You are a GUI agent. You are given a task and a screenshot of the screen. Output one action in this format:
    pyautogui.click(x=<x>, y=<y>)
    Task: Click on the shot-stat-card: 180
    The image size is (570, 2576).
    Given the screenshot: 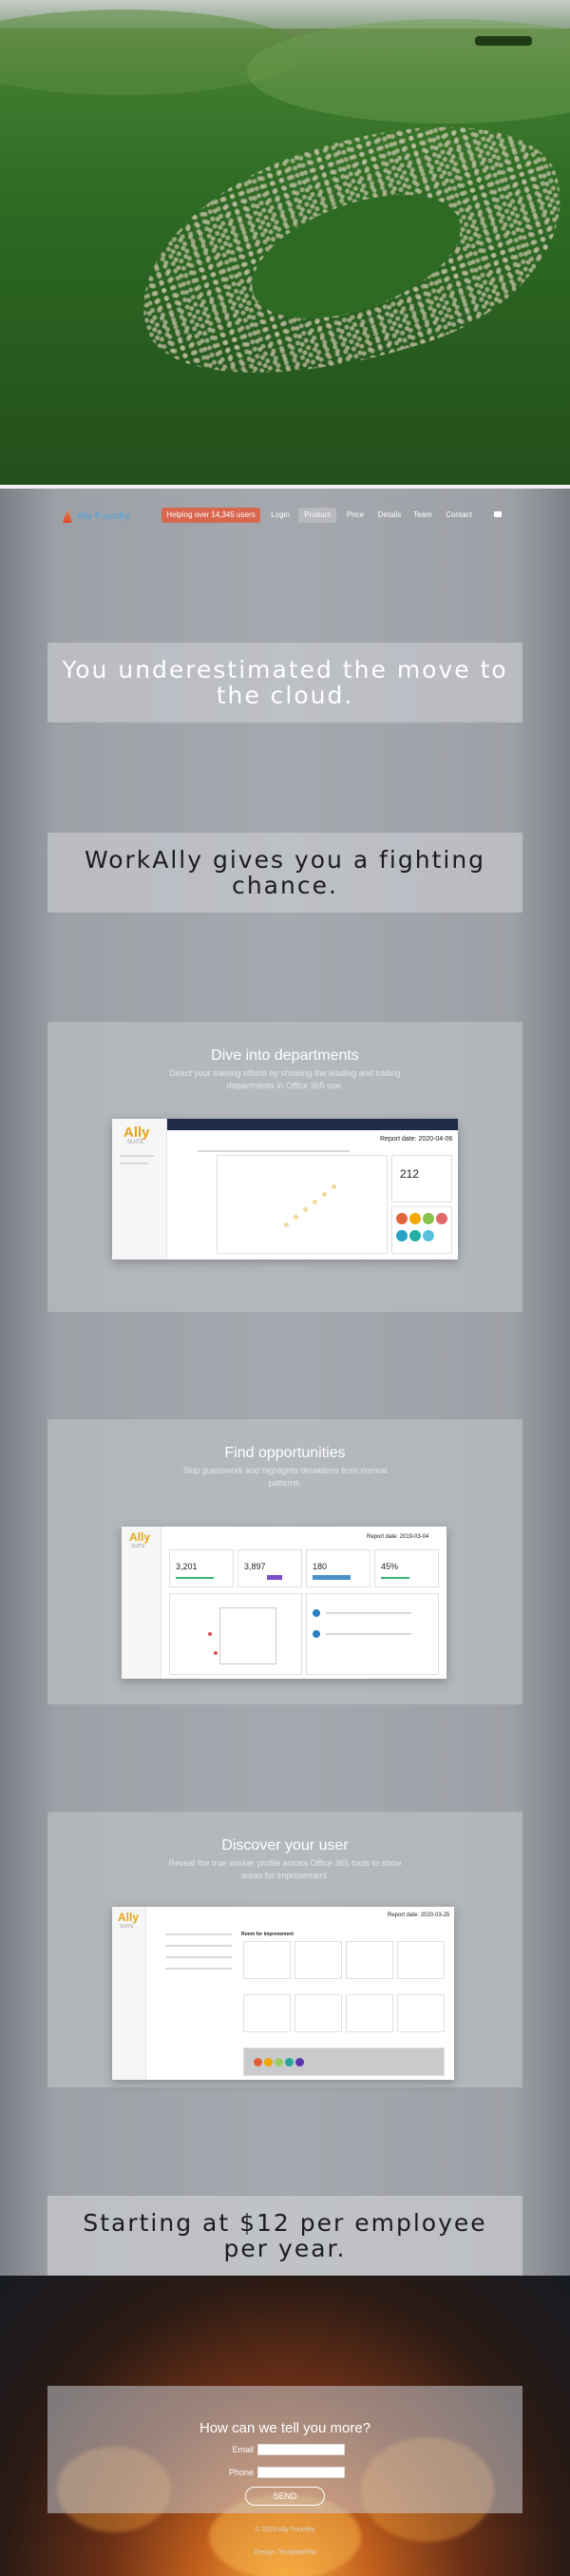 What is the action you would take?
    pyautogui.click(x=338, y=1568)
    